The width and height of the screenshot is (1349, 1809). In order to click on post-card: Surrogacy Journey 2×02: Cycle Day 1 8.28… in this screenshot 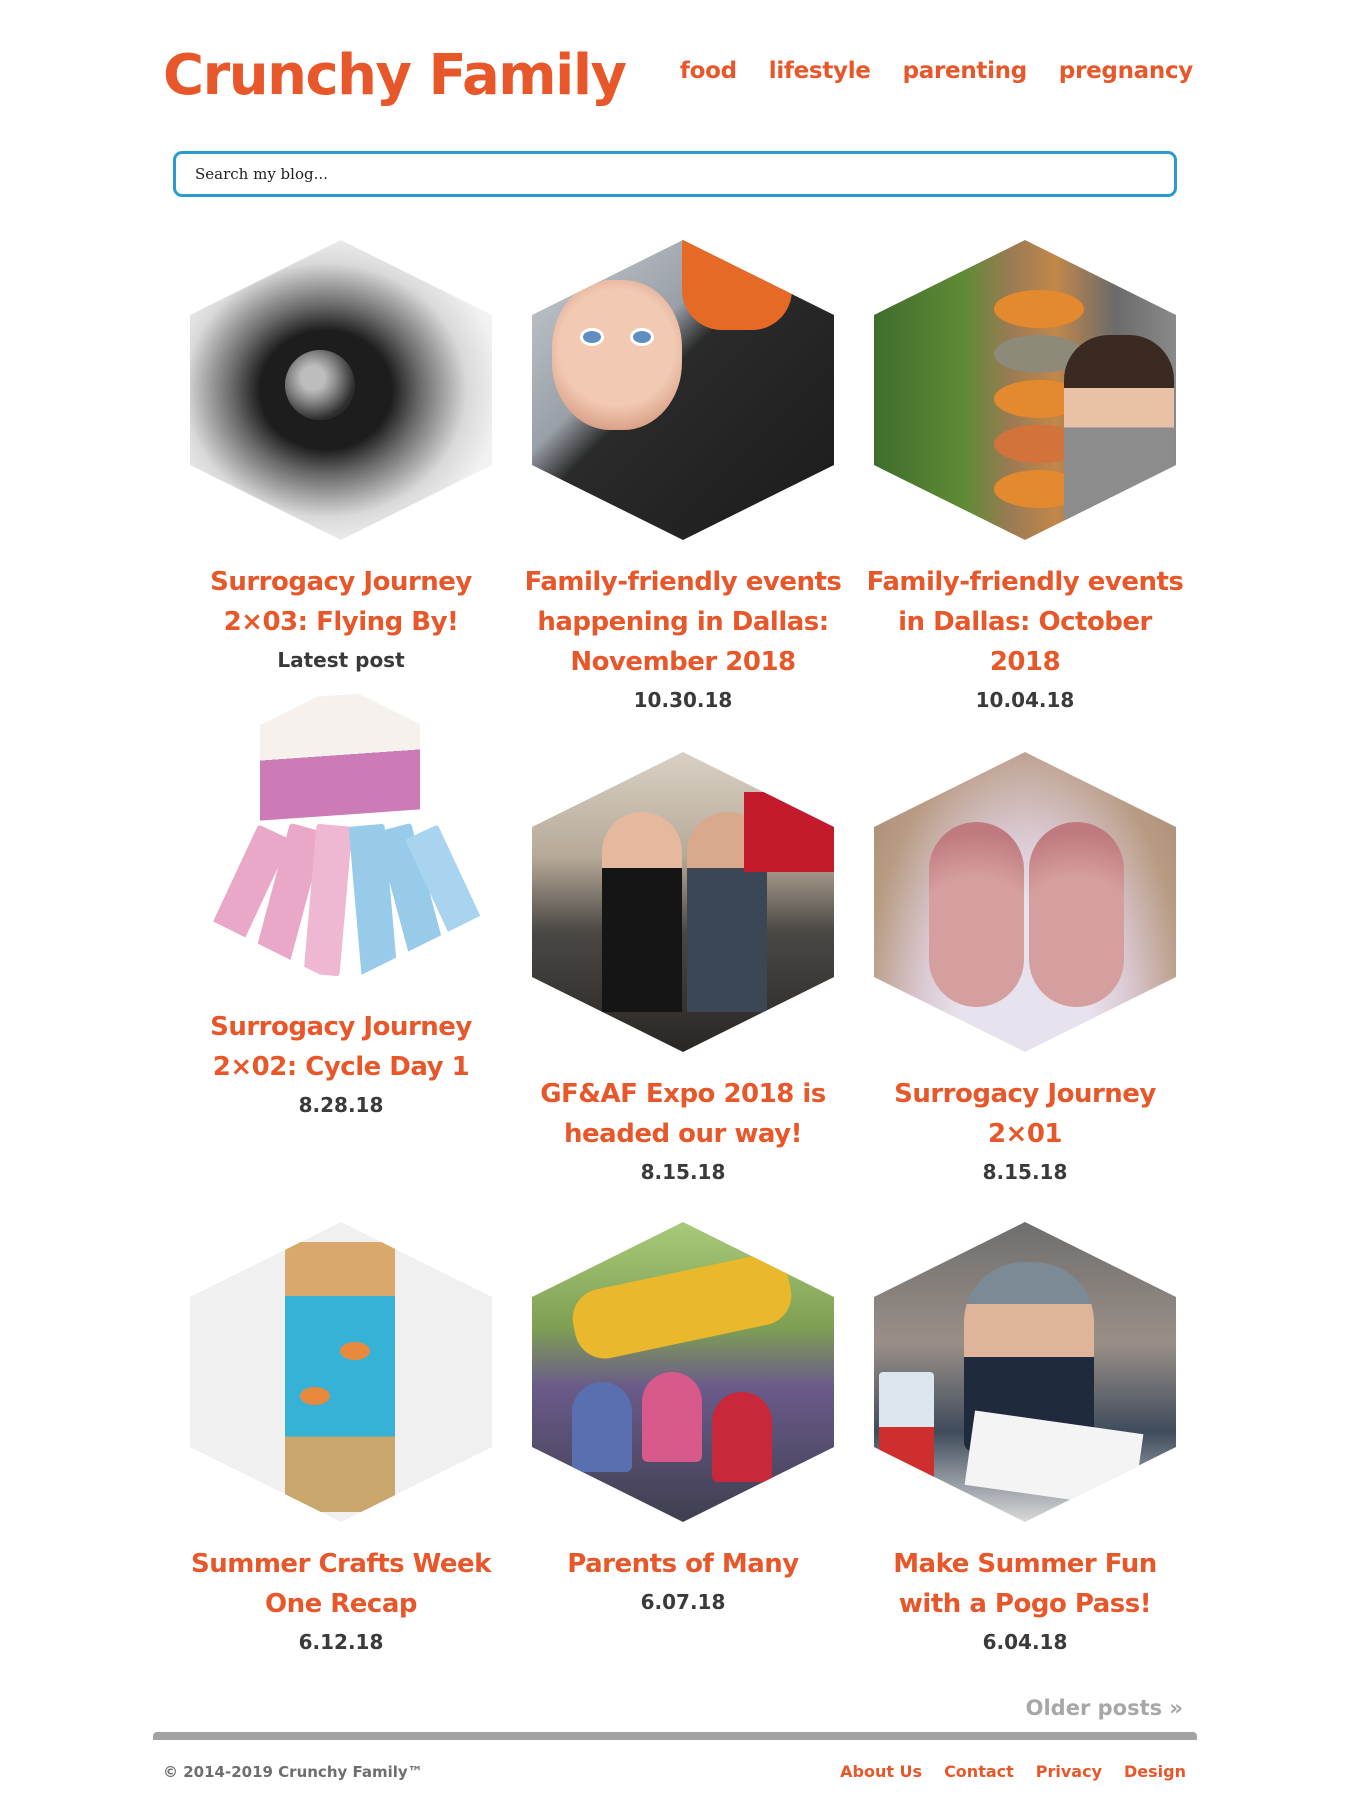, I will do `click(341, 916)`.